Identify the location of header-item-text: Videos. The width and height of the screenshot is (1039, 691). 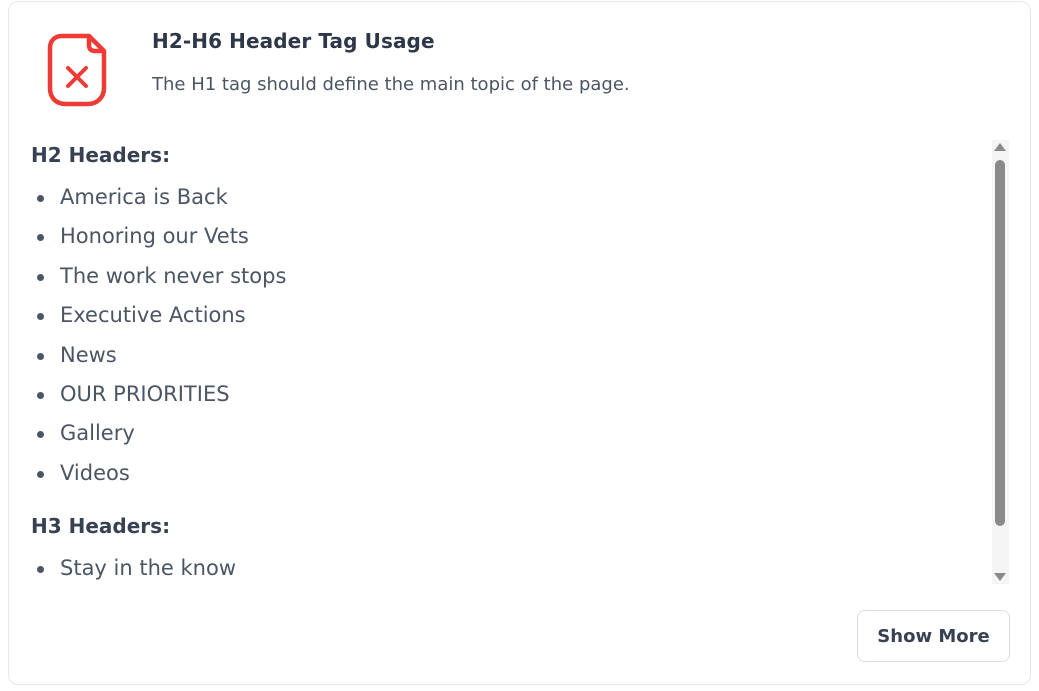
(95, 472).